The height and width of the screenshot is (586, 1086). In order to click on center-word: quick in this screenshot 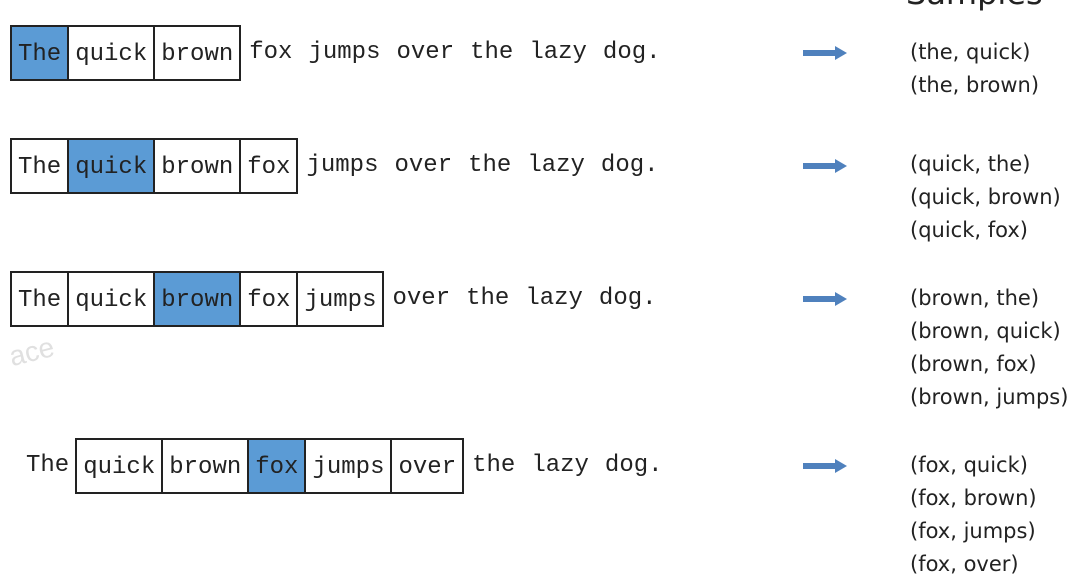, I will do `click(111, 166)`.